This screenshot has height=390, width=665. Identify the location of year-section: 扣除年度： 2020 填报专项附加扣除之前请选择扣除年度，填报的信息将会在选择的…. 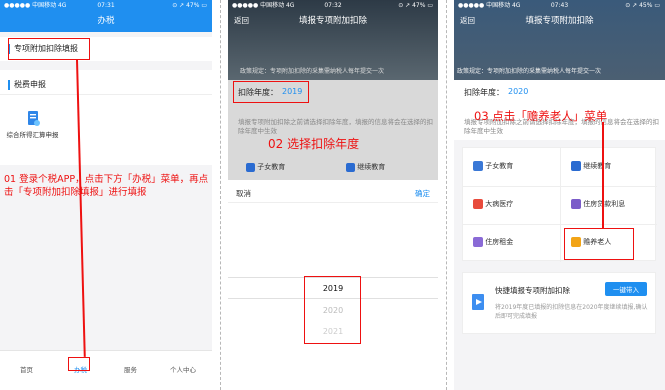
(559, 110).